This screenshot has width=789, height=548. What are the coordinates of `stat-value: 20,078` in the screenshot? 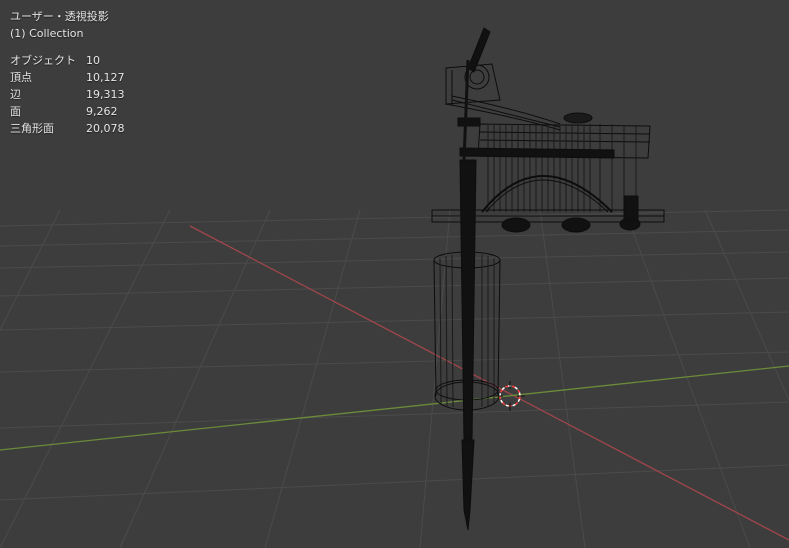 It's located at (105, 128).